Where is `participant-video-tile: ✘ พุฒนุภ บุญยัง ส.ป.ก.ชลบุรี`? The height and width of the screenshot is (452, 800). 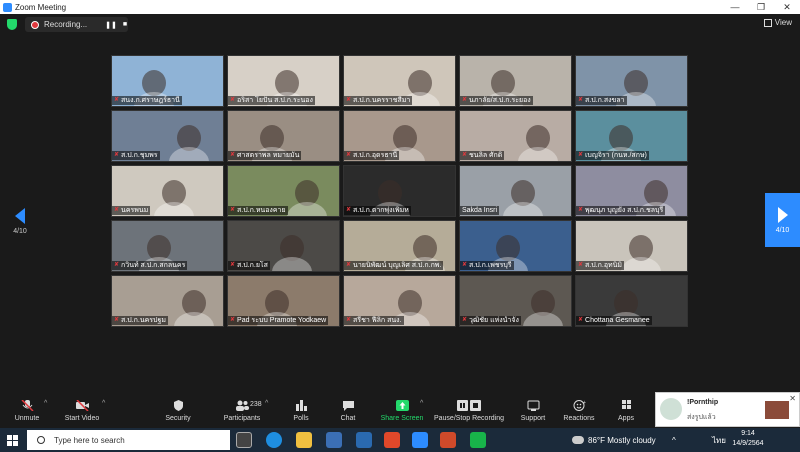
participant-video-tile: ✘ พุฒนุภ บุญยัง ส.ป.ก.ชลบุรี is located at coordinates (631, 191).